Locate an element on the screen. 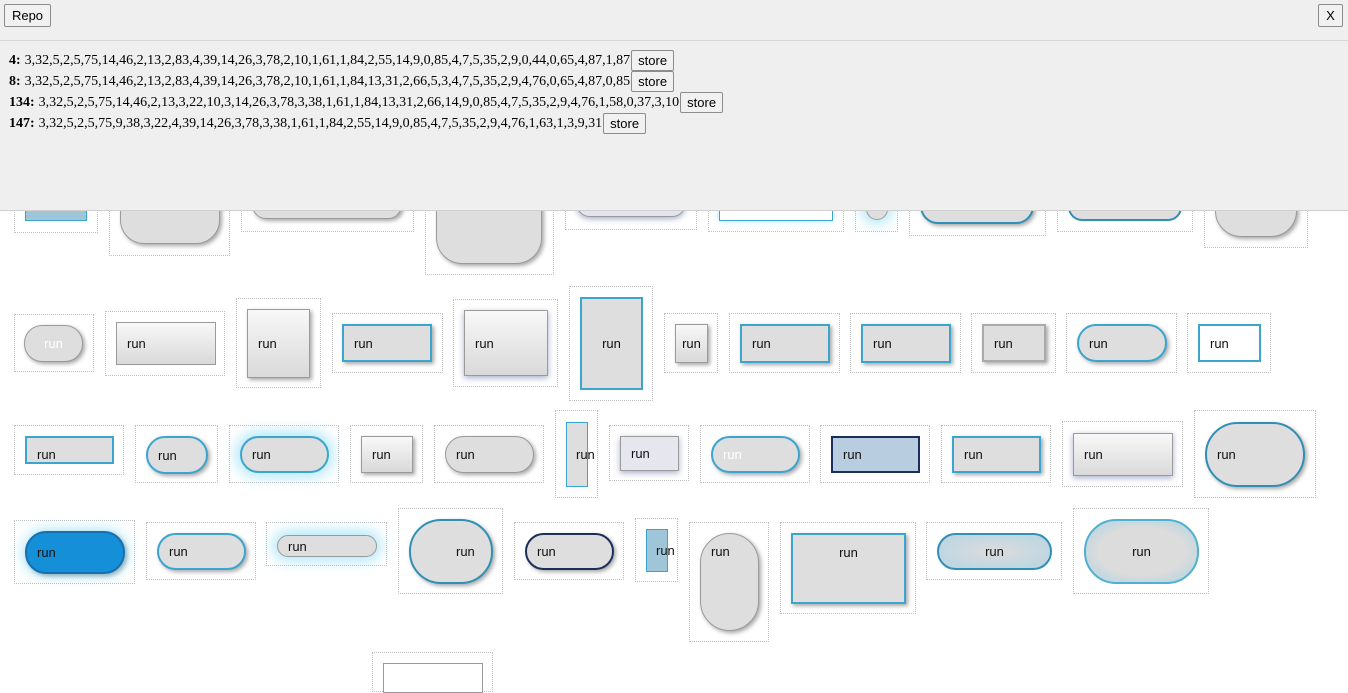 Image resolution: width=1348 pixels, height=693 pixels. sample-cell is located at coordinates (432, 672).